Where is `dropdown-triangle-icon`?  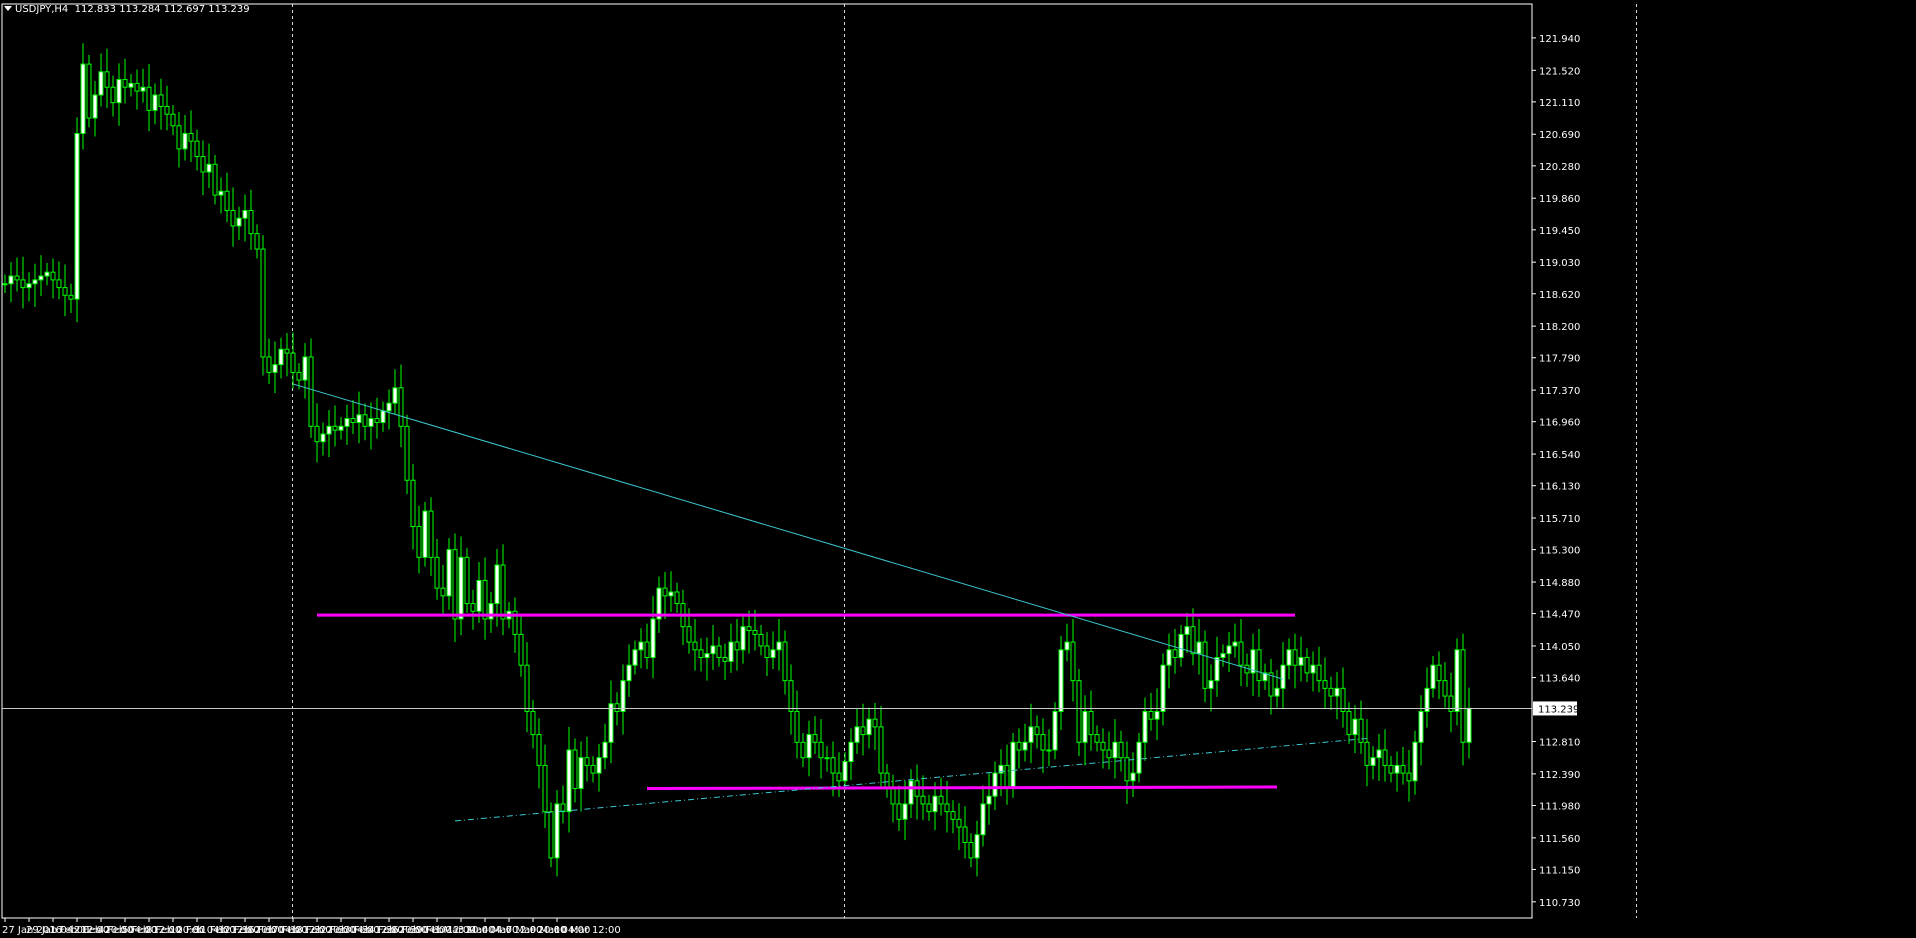
dropdown-triangle-icon is located at coordinates (8, 8).